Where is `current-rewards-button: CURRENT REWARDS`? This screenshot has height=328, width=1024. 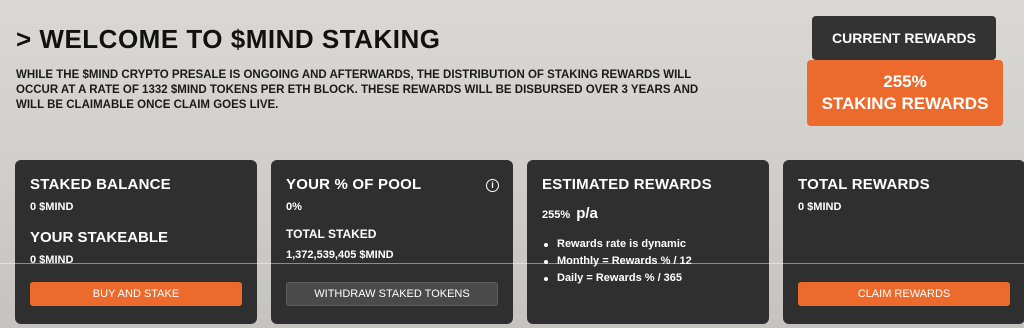 current-rewards-button: CURRENT REWARDS is located at coordinates (904, 38).